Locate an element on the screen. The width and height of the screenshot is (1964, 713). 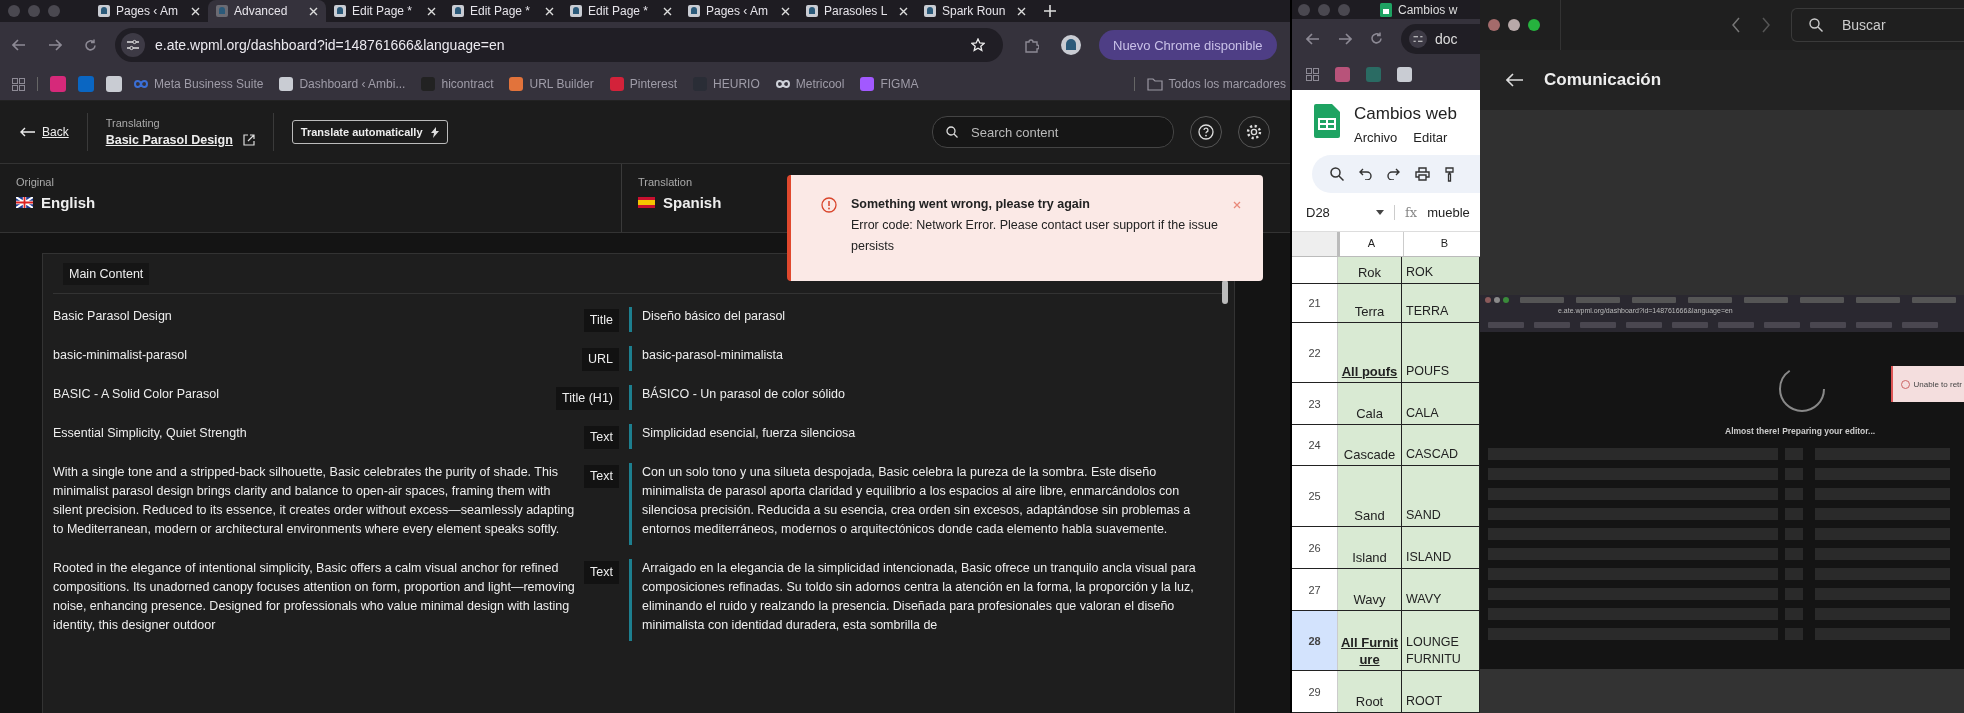
help-button is located at coordinates (1206, 132).